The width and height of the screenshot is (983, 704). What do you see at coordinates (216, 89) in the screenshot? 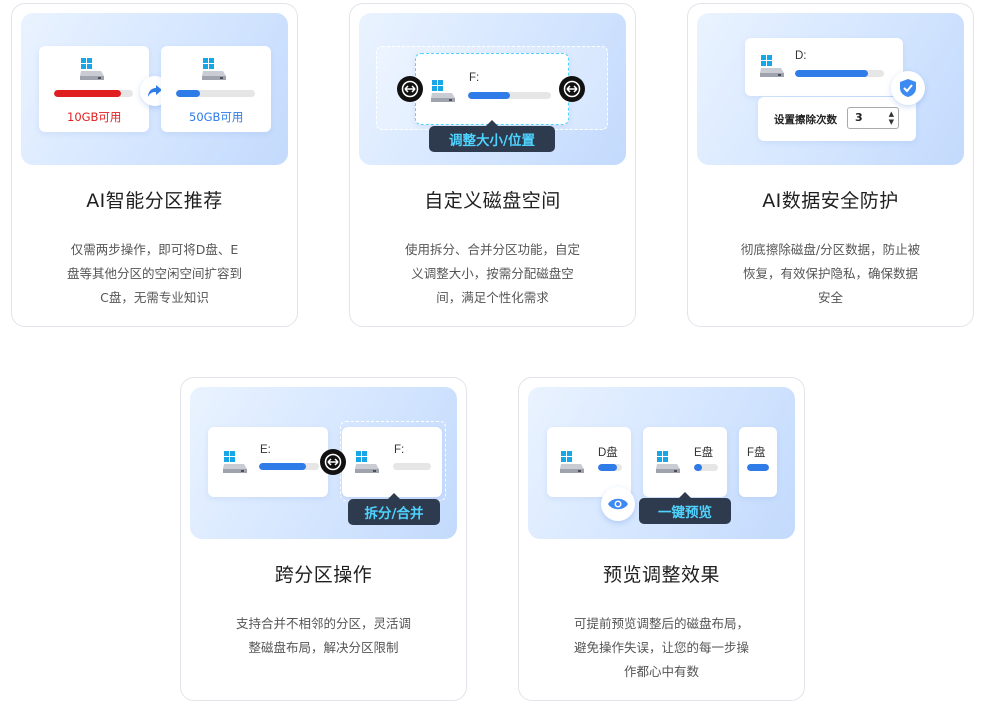
I see `drive-card-target: 50GB可用` at bounding box center [216, 89].